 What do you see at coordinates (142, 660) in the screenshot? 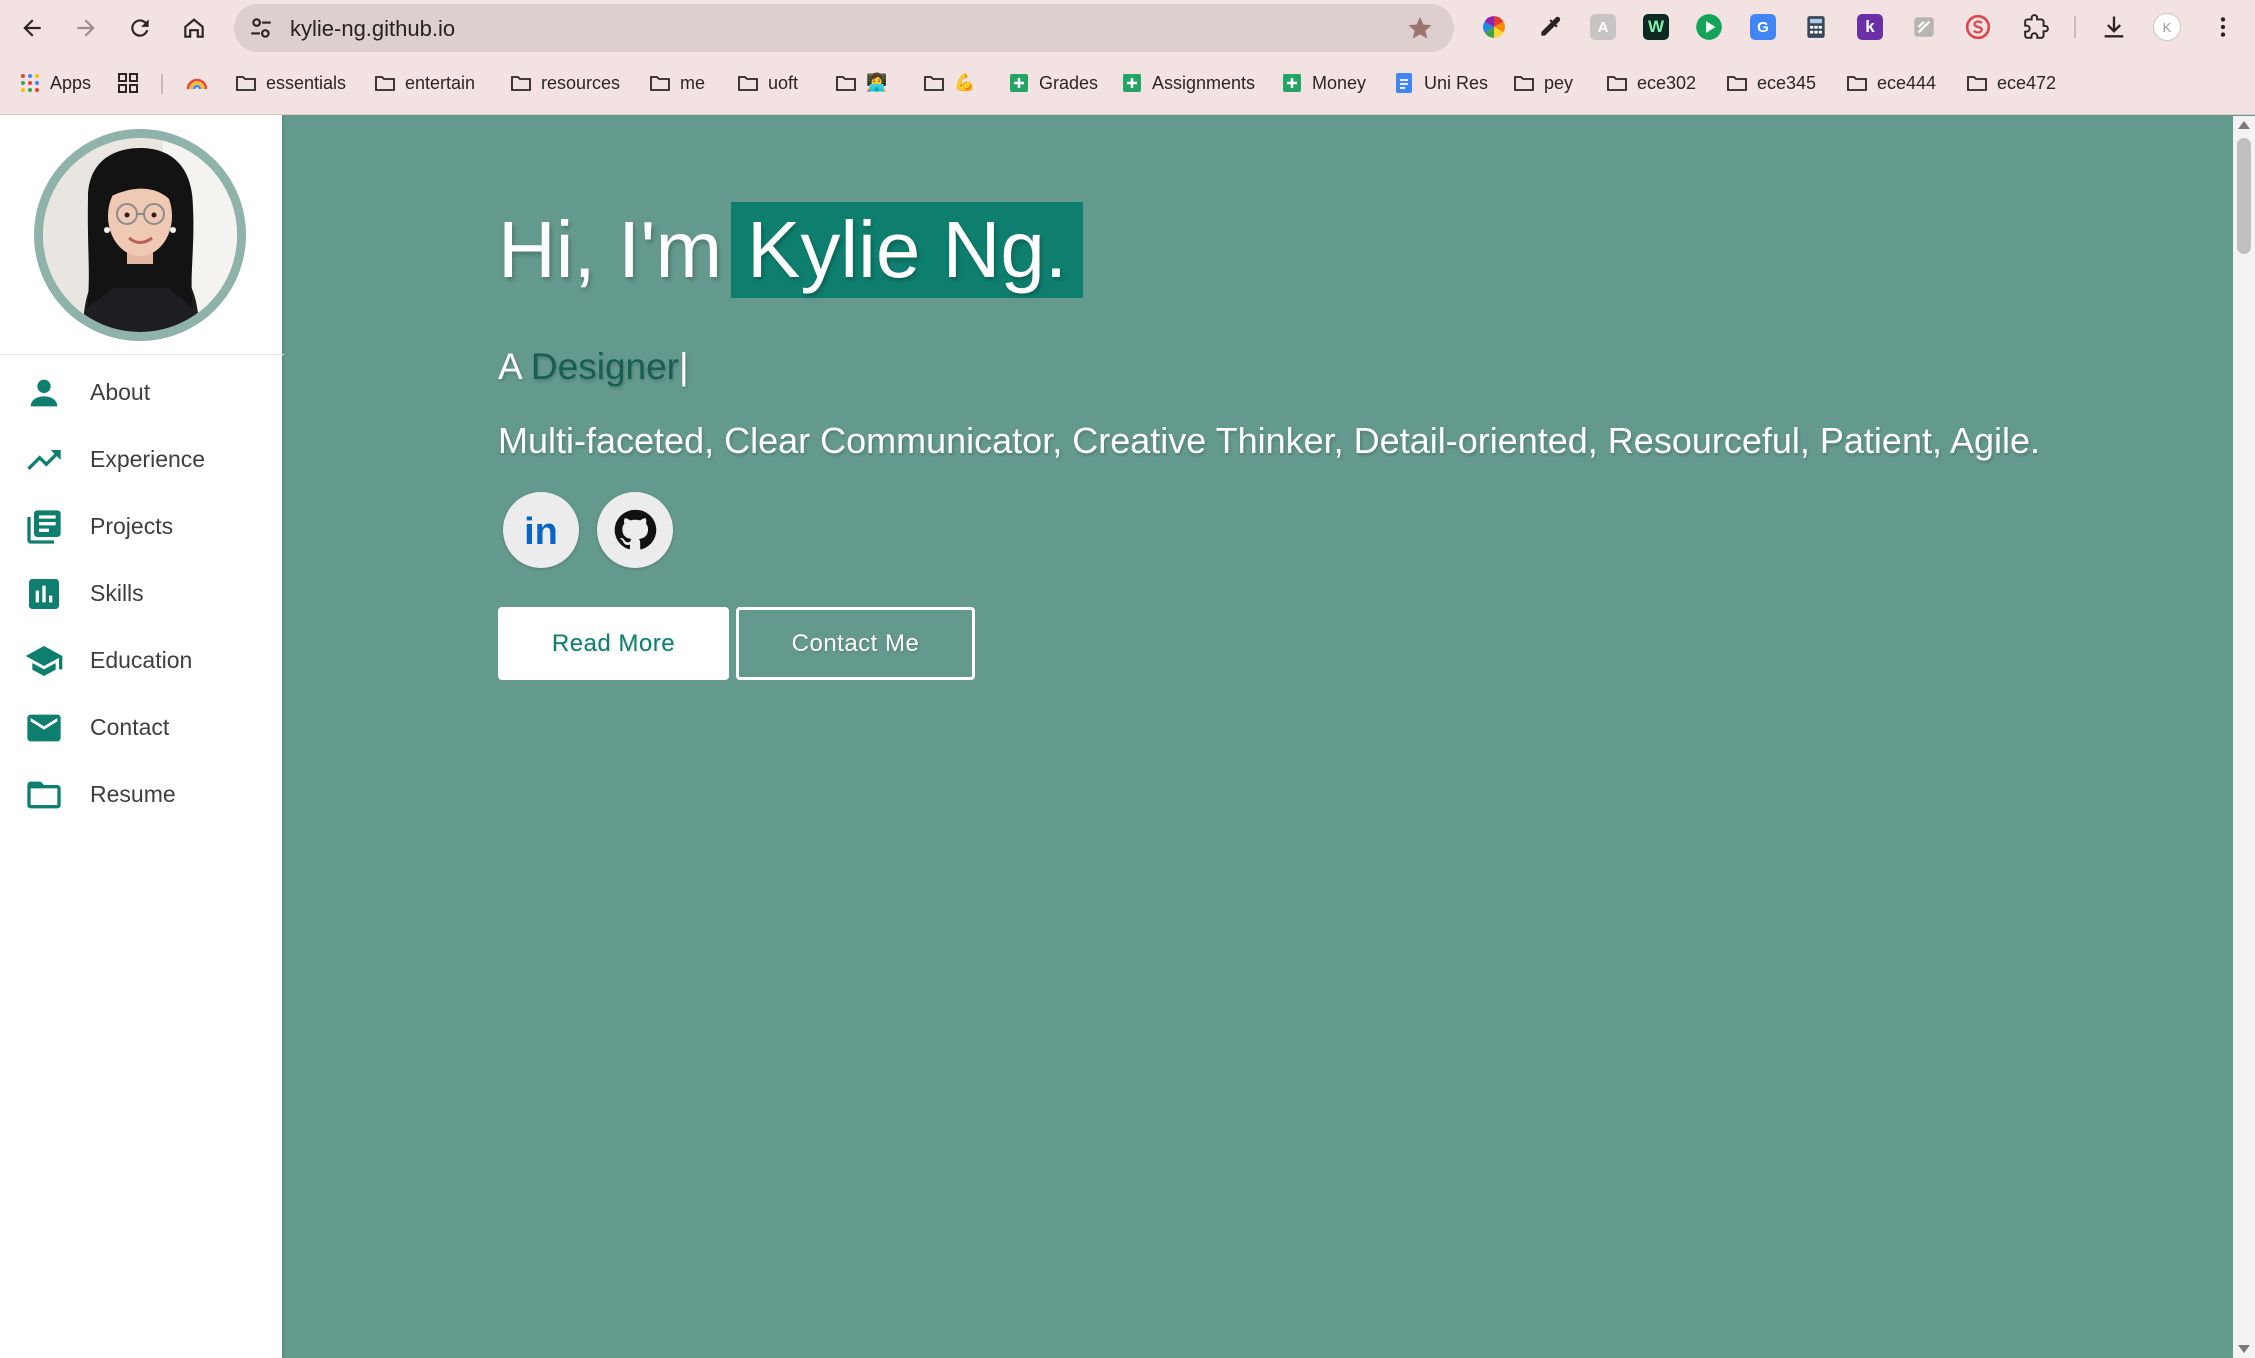
I see `sidebar-item-education: Education` at bounding box center [142, 660].